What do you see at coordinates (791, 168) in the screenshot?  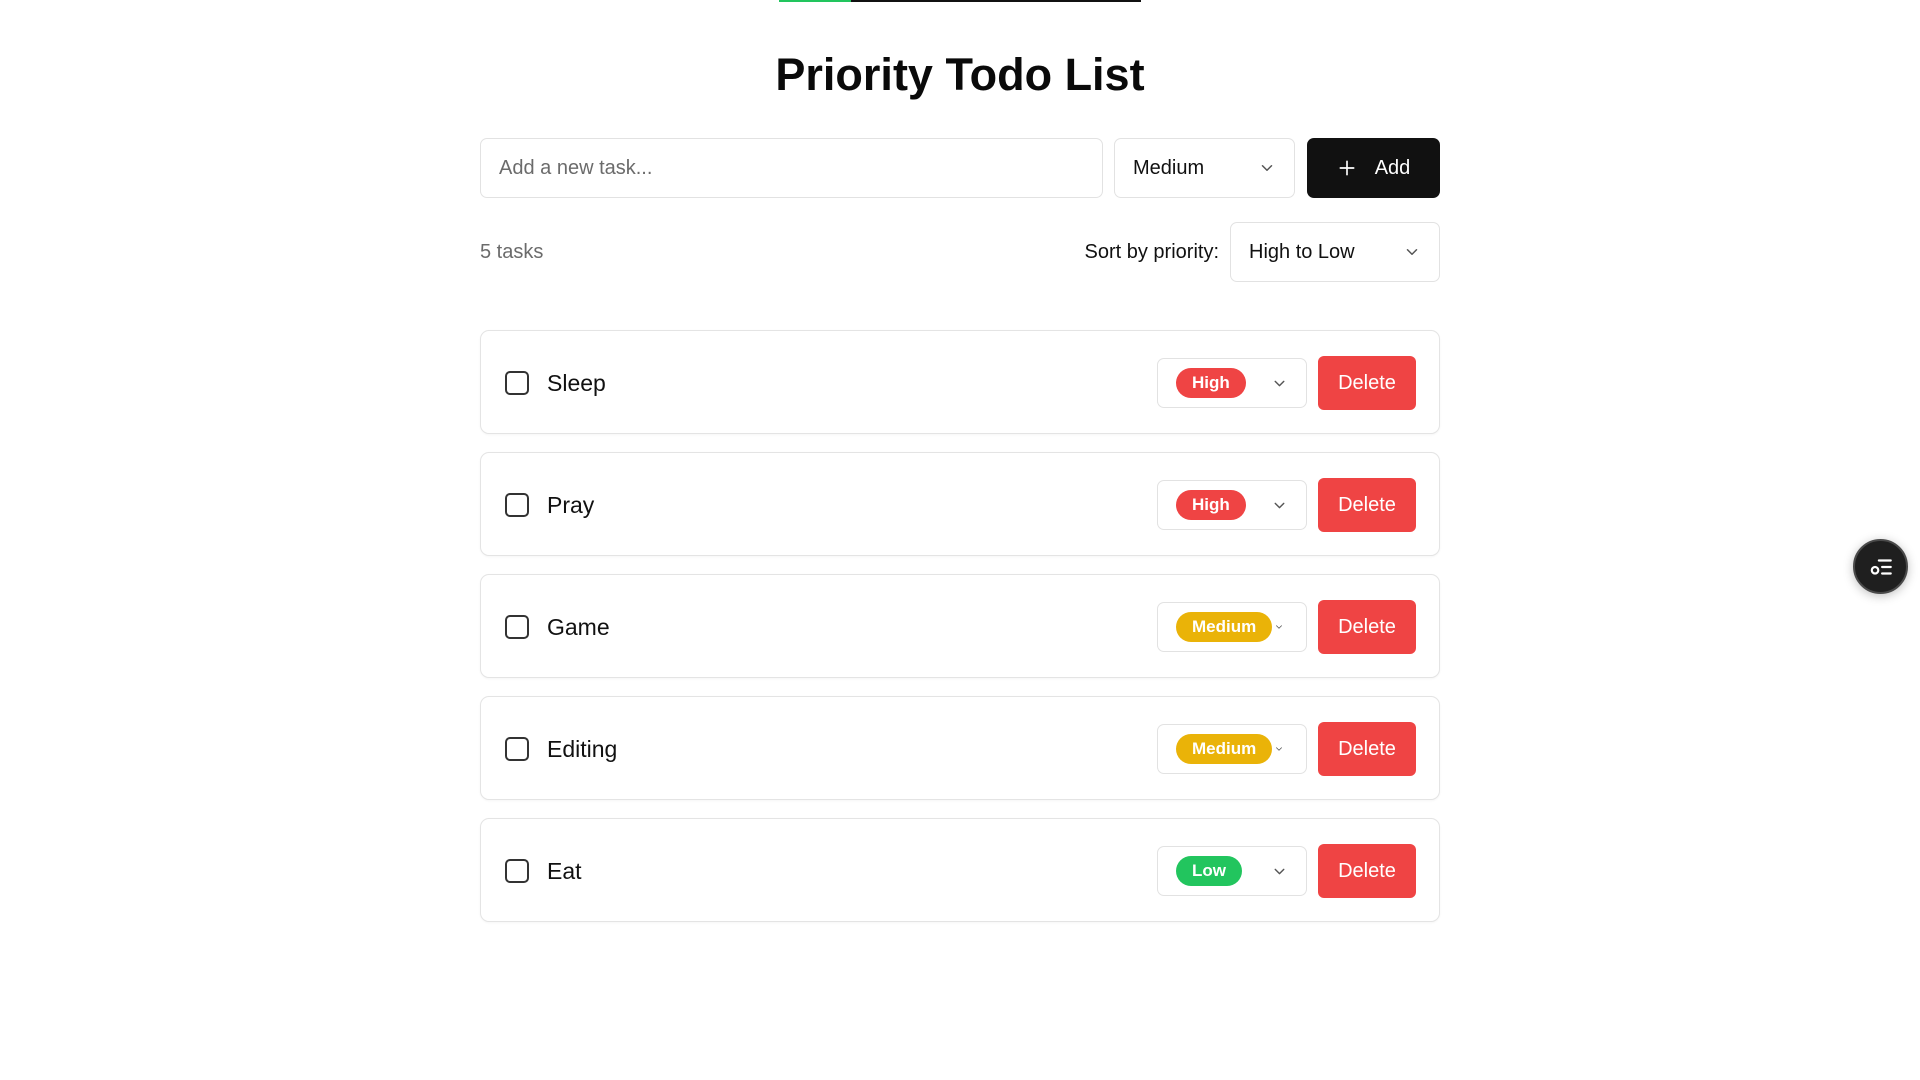 I see `new-task-input` at bounding box center [791, 168].